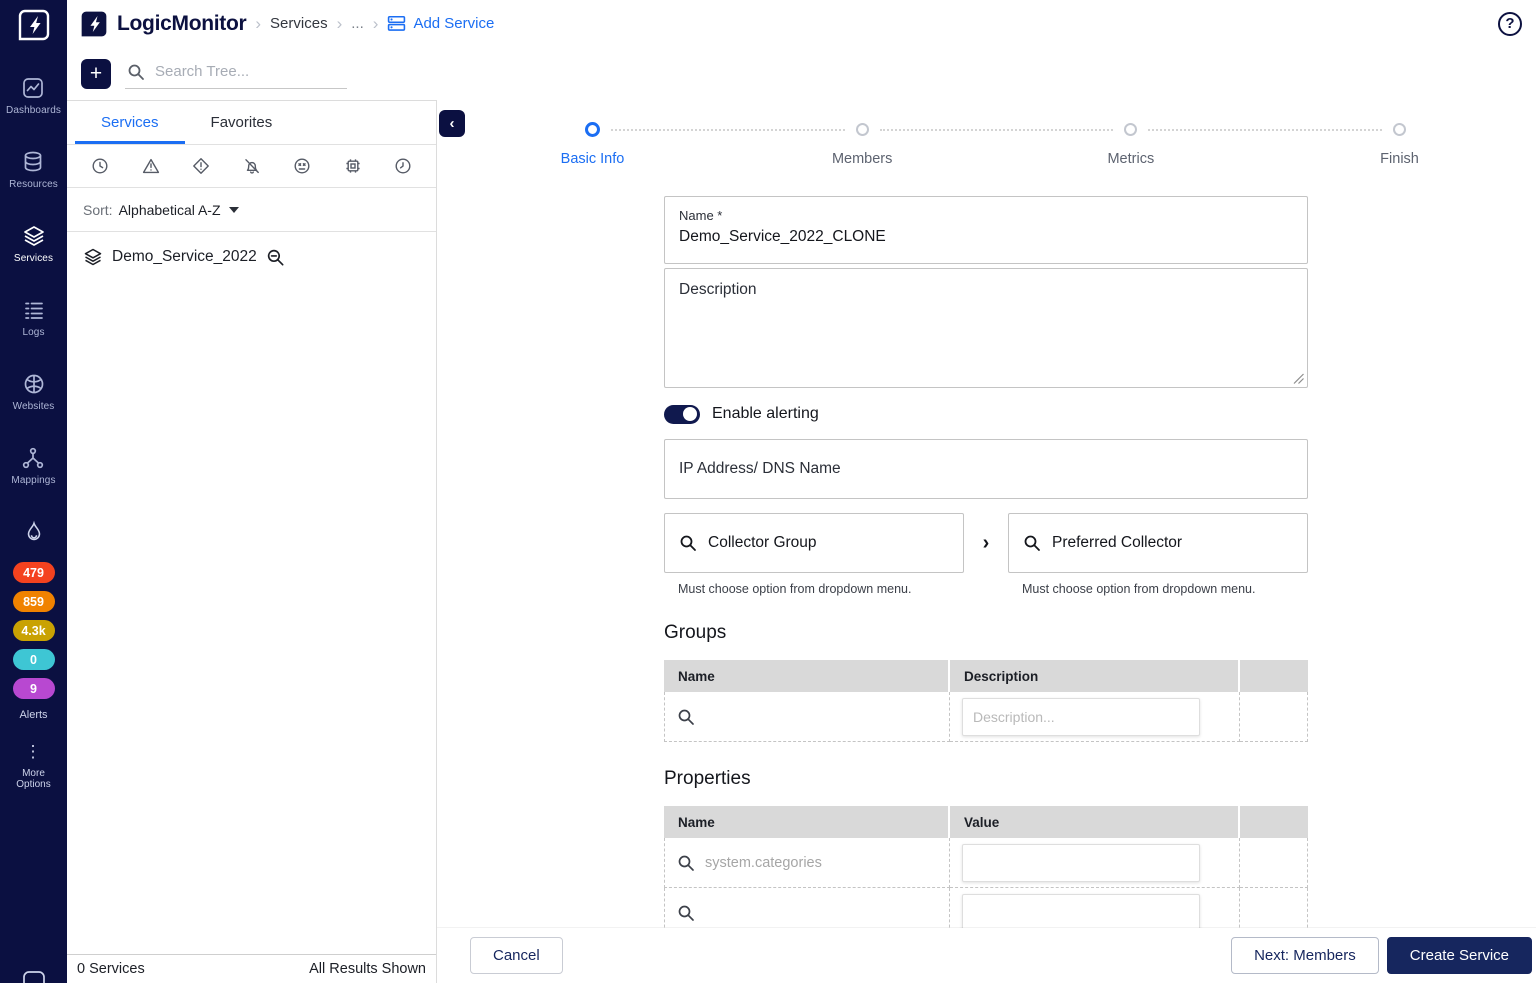 This screenshot has height=983, width=1536. What do you see at coordinates (807, 676) in the screenshot?
I see `column-header-name: Name` at bounding box center [807, 676].